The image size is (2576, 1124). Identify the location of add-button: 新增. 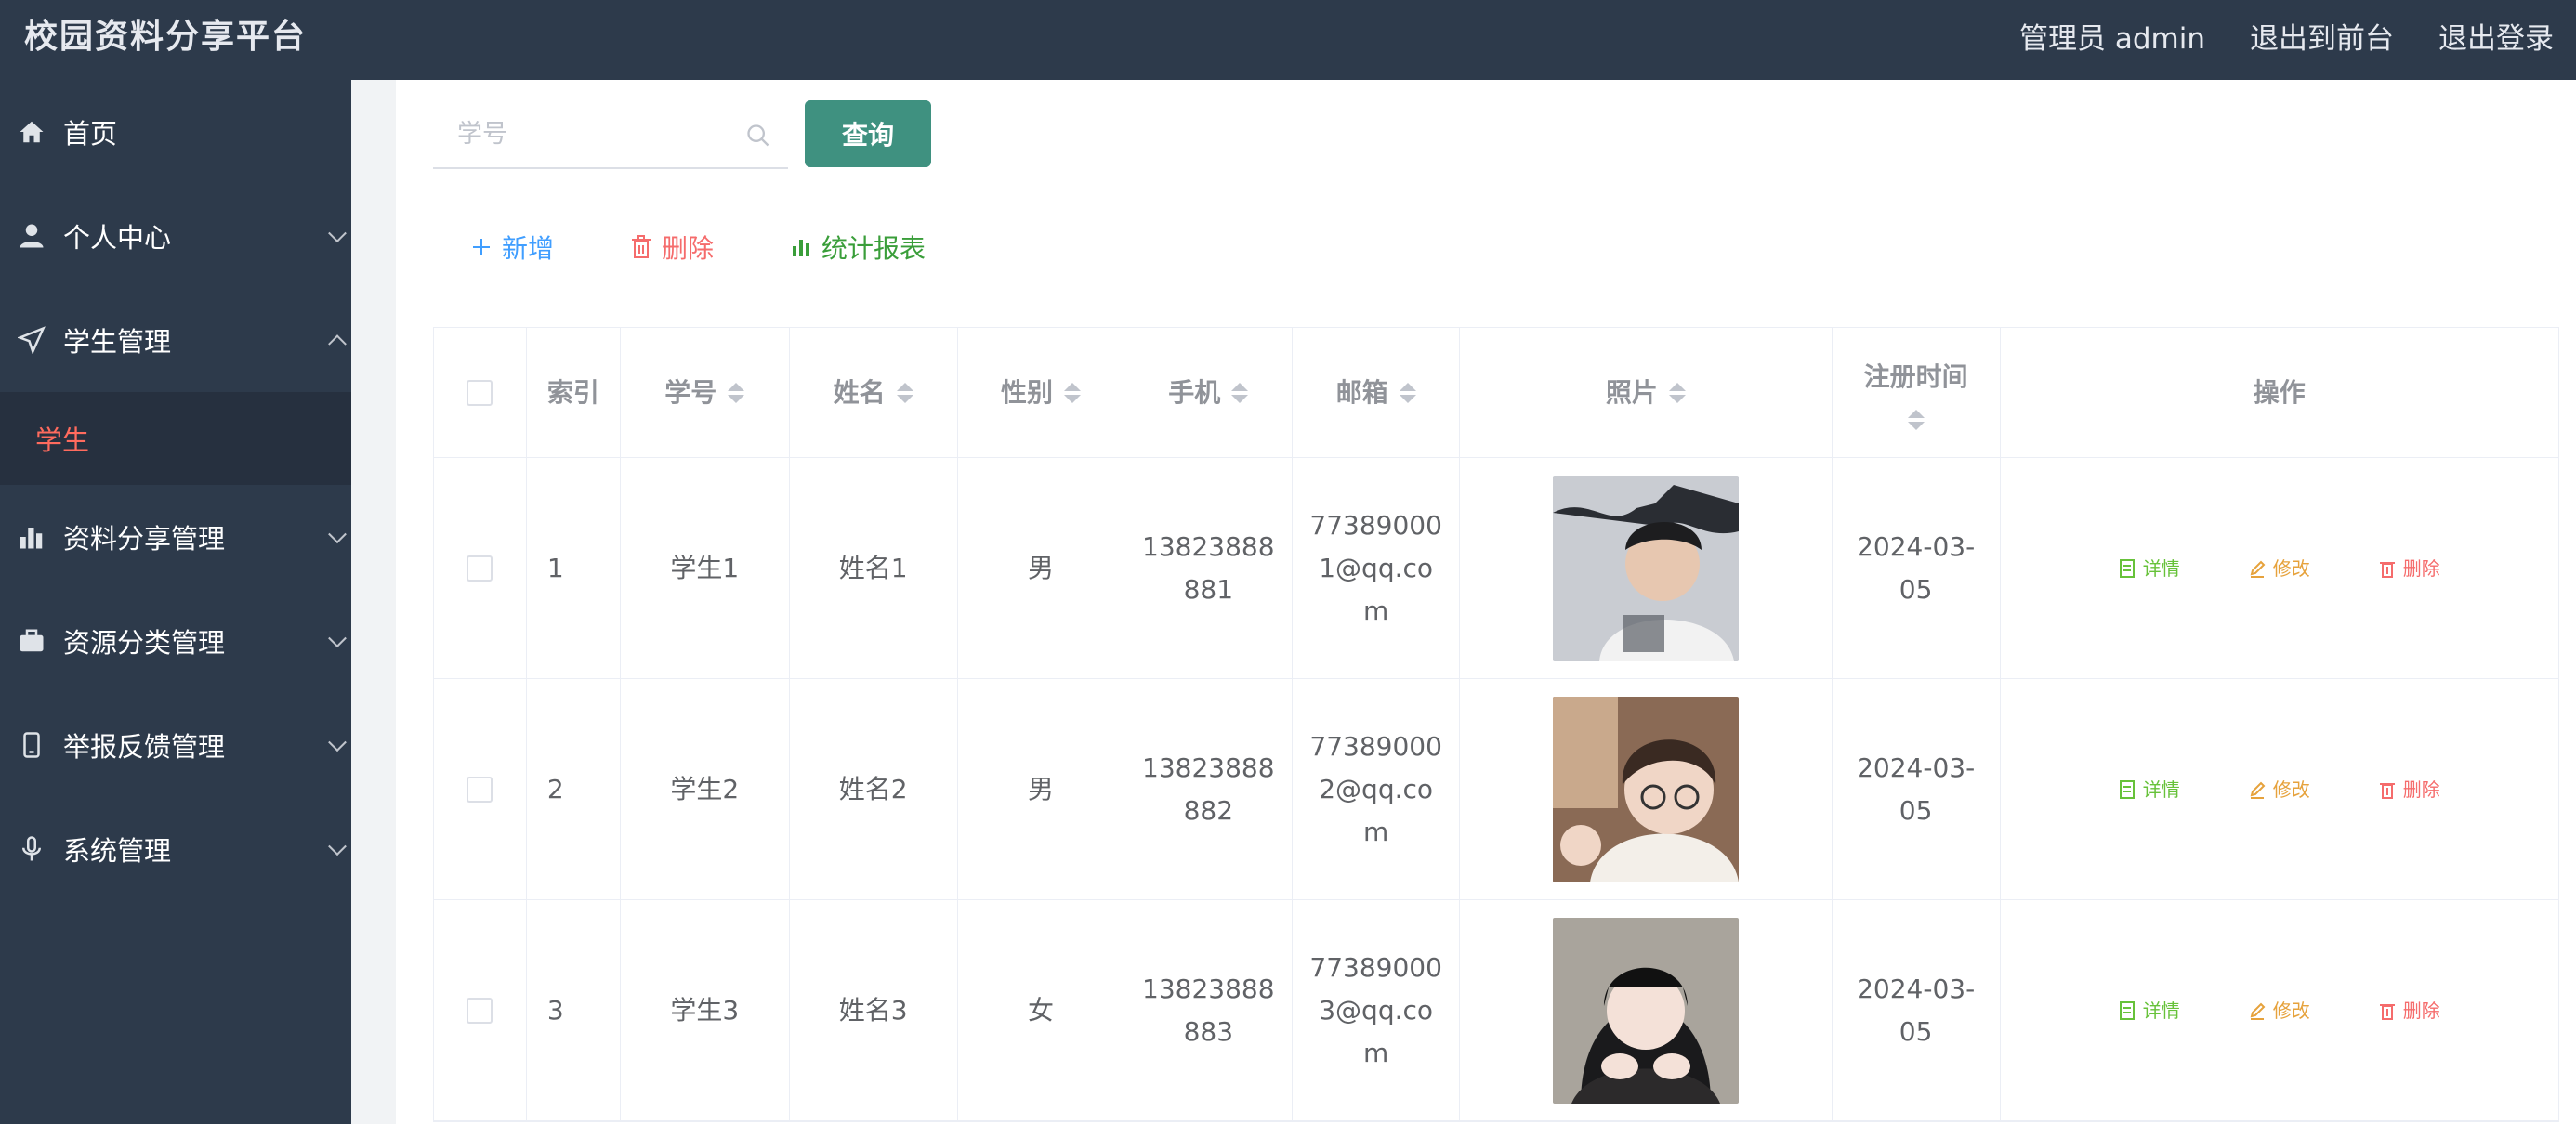
(512, 247).